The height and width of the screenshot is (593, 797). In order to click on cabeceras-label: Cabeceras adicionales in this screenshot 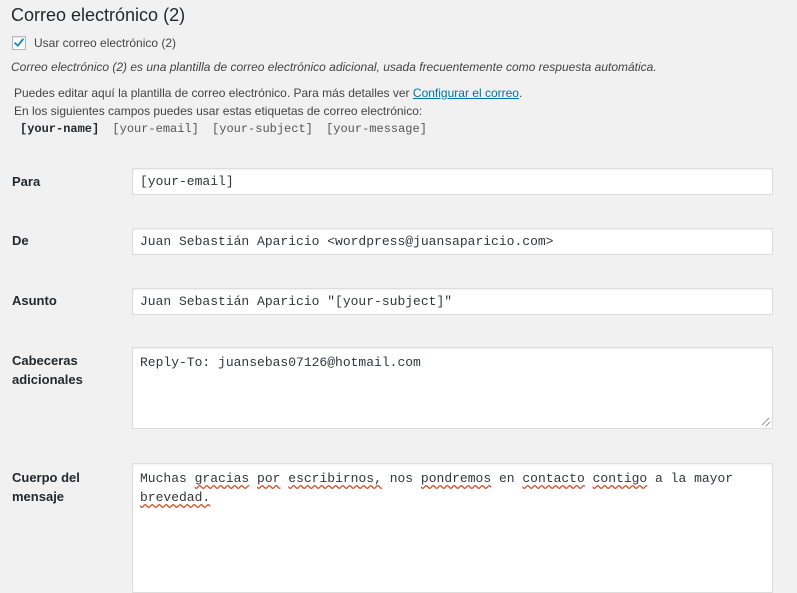, I will do `click(47, 370)`.